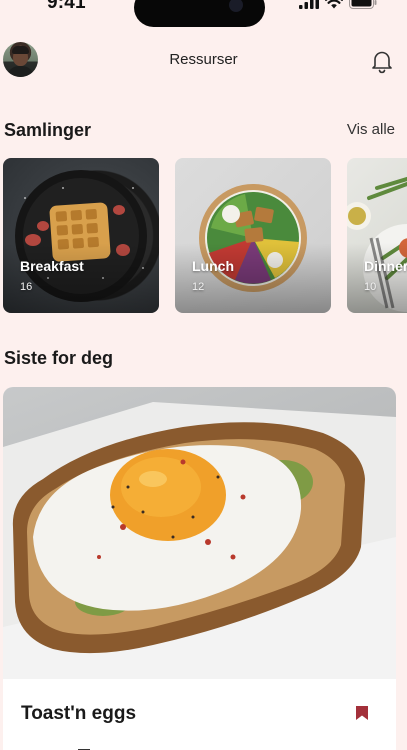 The width and height of the screenshot is (407, 750). Describe the element at coordinates (79, 713) in the screenshot. I see `recipe-title: Toast'n eggs` at that location.